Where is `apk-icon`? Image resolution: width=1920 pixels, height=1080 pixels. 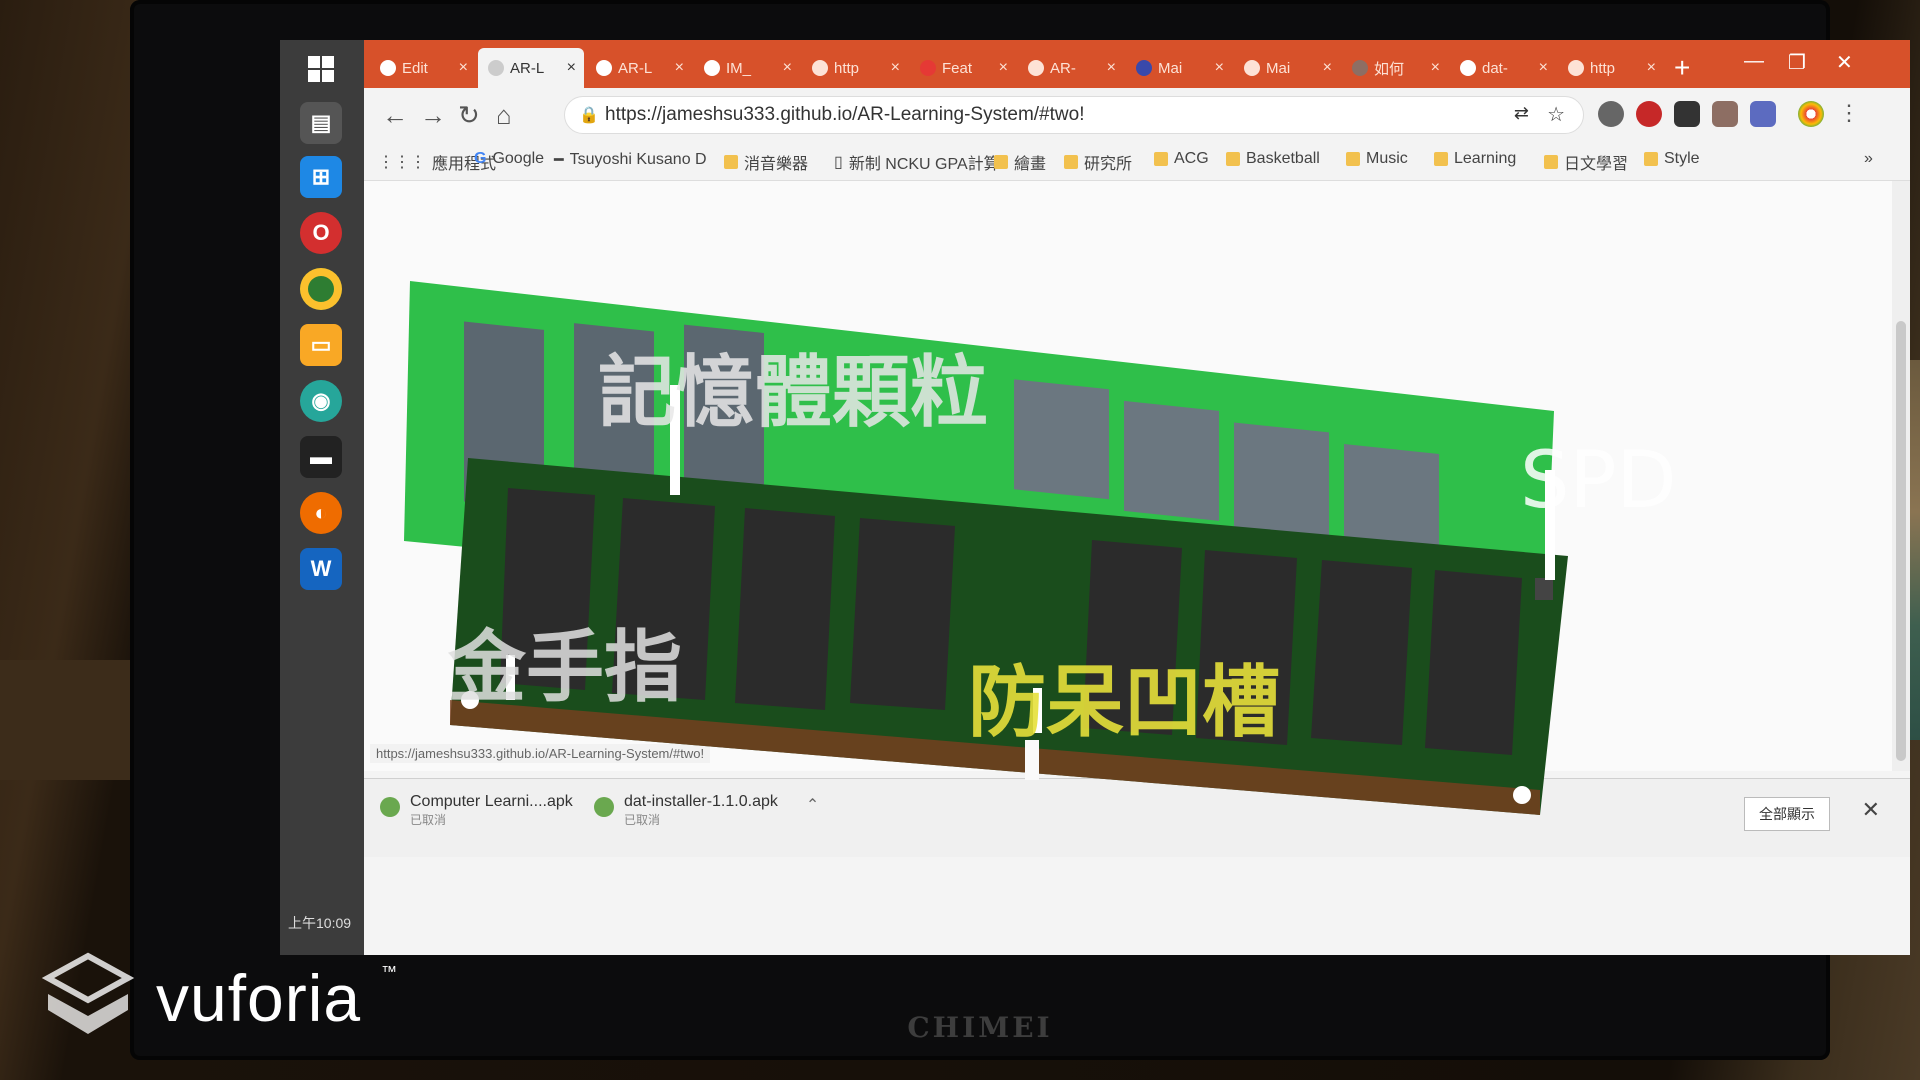 apk-icon is located at coordinates (390, 807).